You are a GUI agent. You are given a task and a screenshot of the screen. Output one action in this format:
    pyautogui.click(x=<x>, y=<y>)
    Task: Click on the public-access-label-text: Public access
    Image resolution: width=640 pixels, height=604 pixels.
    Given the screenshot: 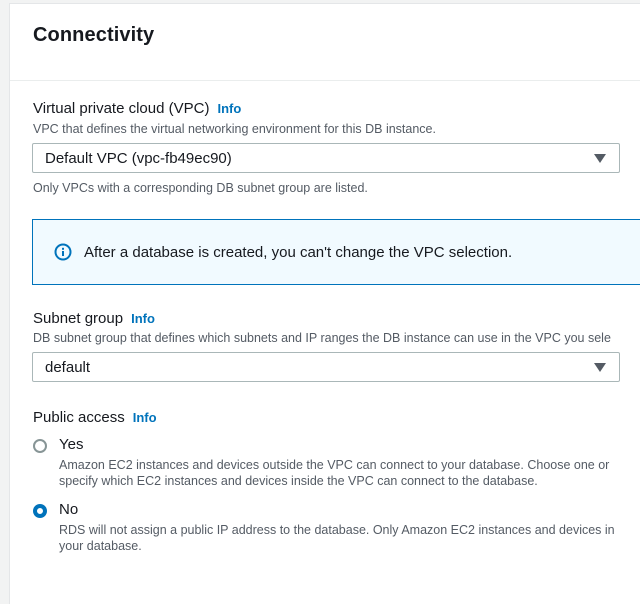 What is the action you would take?
    pyautogui.click(x=79, y=417)
    